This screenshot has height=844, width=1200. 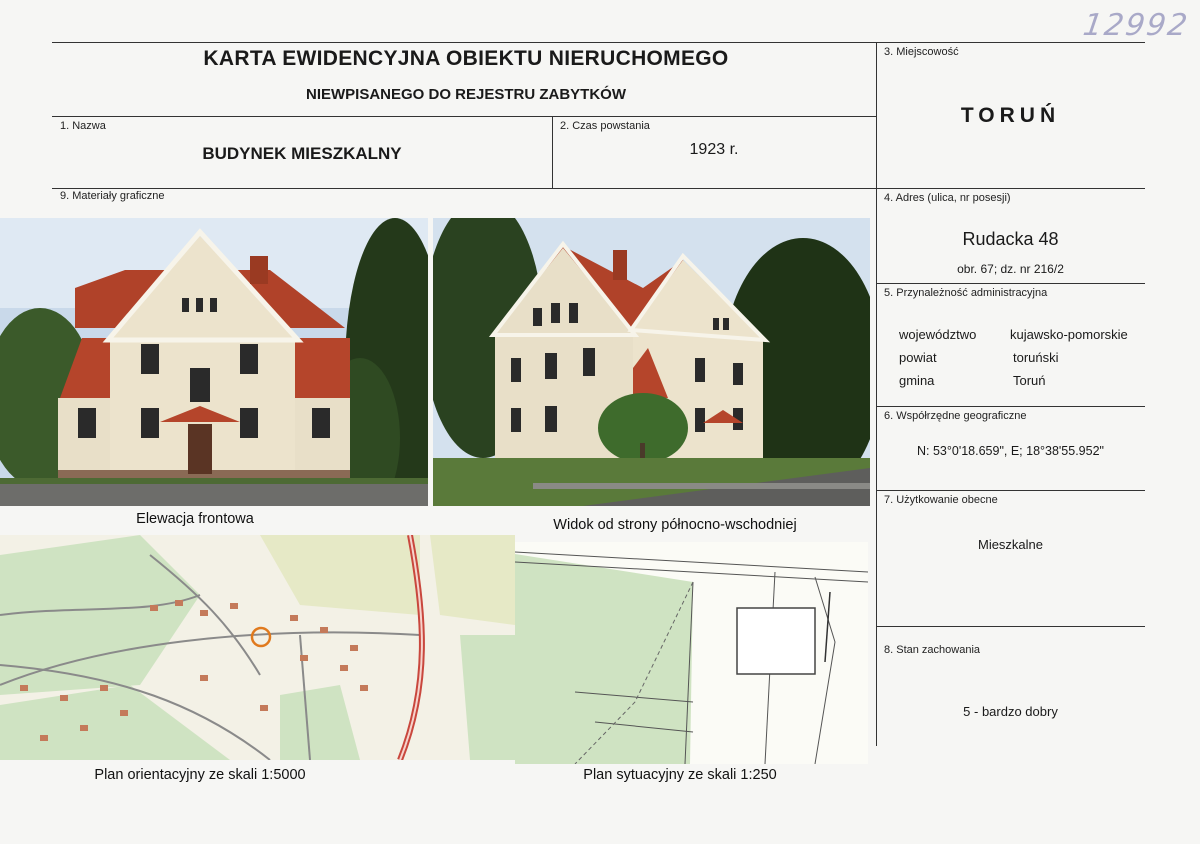 I want to click on name-value: BUDYNEK MIESZKALNY, so click(x=302, y=153).